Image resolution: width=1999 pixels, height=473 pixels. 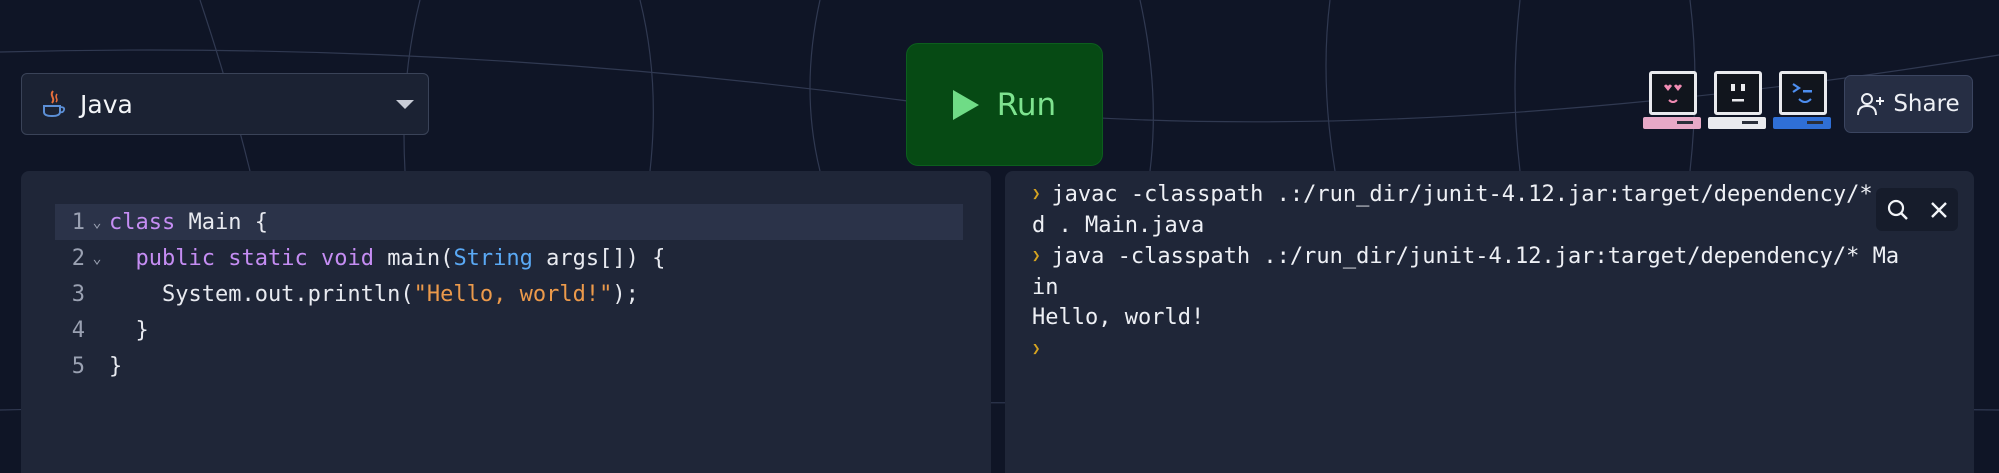 What do you see at coordinates (78, 294) in the screenshot?
I see `line-number: 3` at bounding box center [78, 294].